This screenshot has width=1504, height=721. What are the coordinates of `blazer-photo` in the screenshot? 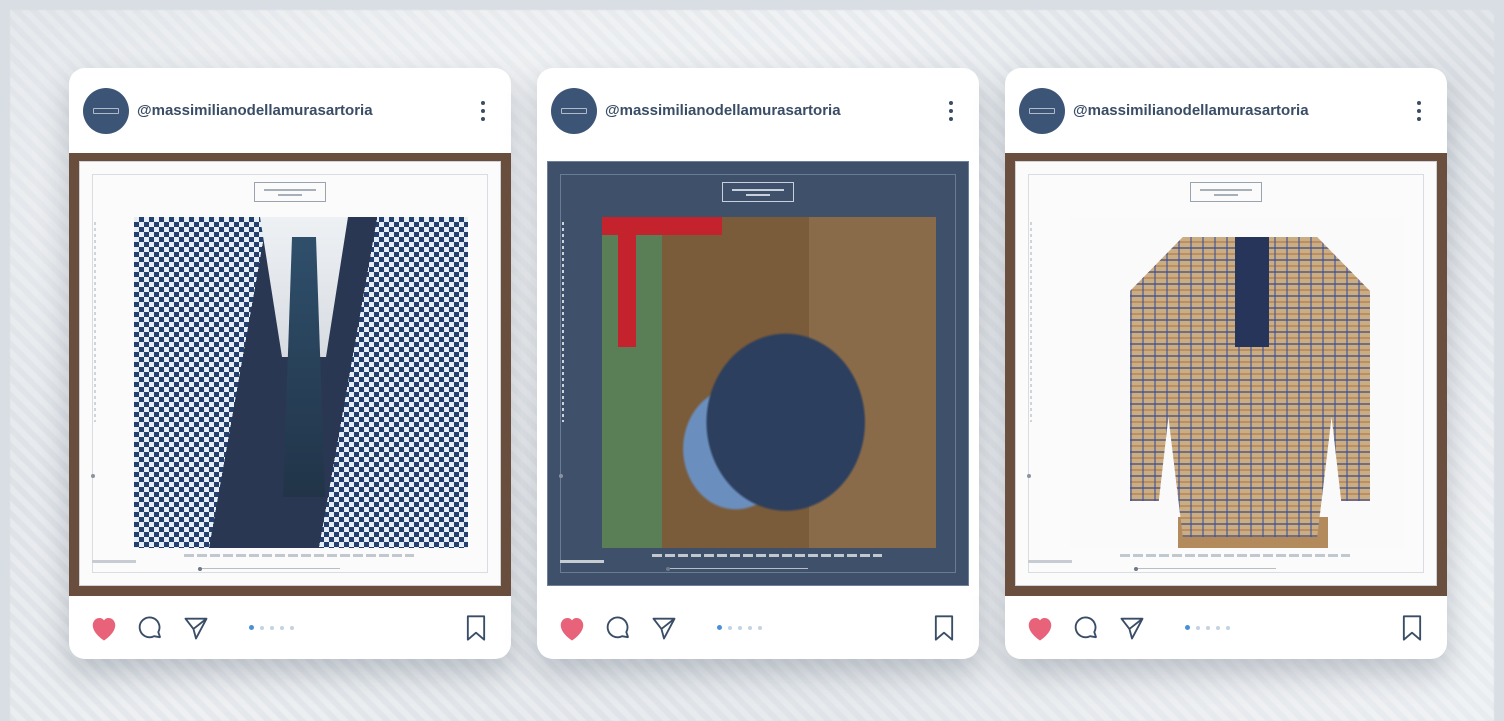 It's located at (1237, 382).